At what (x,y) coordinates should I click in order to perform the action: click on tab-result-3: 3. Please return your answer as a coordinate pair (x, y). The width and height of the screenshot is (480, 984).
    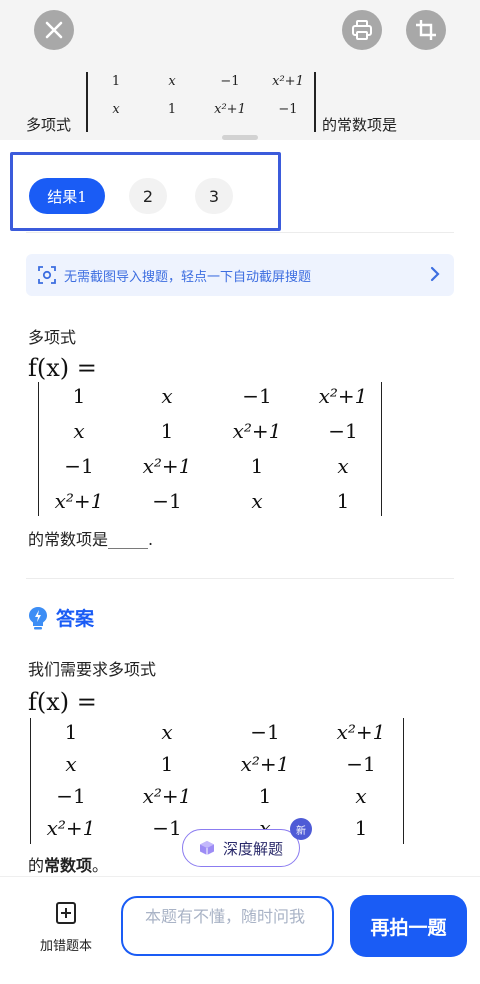
    Looking at the image, I should click on (214, 196).